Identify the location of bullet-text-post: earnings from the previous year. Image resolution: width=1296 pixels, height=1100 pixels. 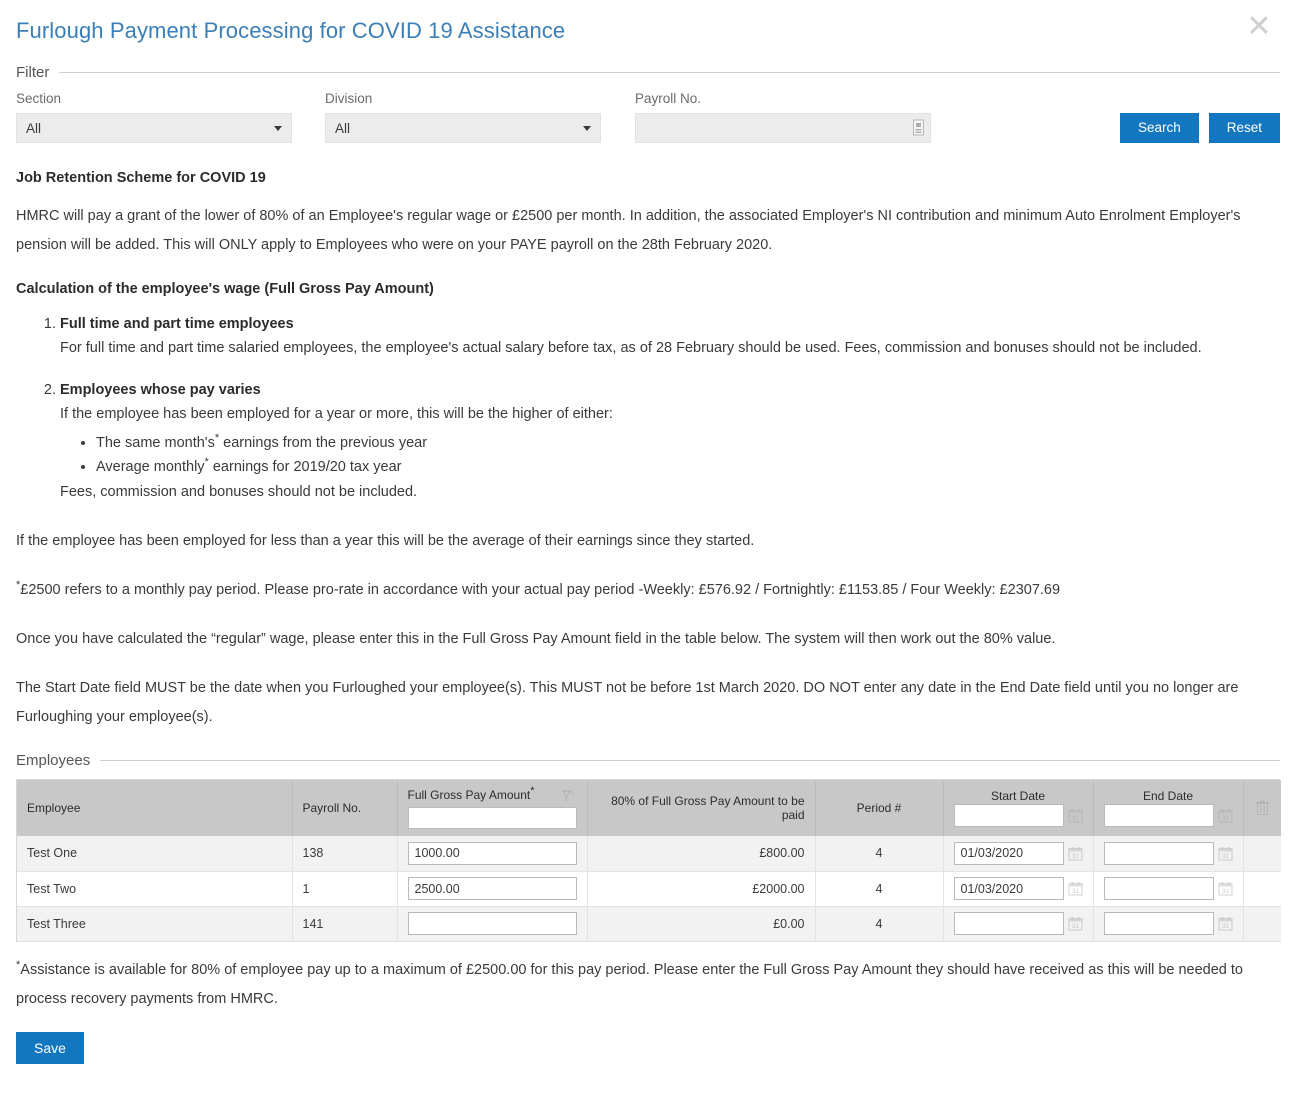
(323, 443).